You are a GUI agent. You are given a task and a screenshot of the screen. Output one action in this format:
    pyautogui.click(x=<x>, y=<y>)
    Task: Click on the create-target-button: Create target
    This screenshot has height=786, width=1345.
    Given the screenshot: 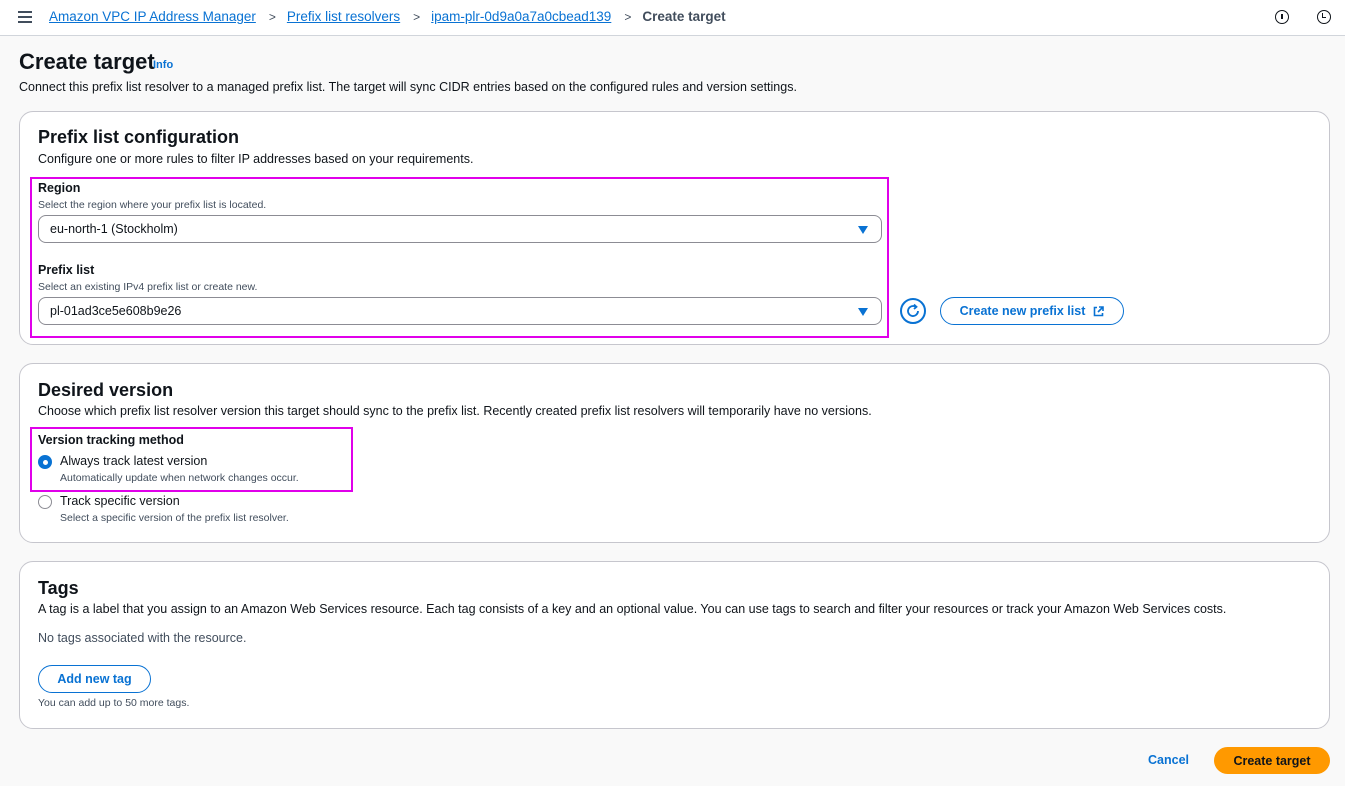 What is the action you would take?
    pyautogui.click(x=1272, y=760)
    